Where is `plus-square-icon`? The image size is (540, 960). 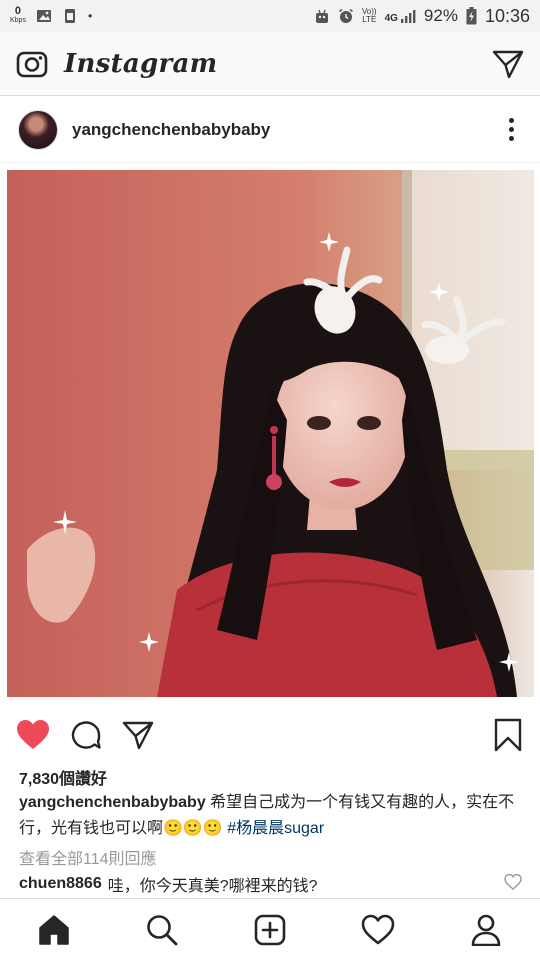 plus-square-icon is located at coordinates (270, 929).